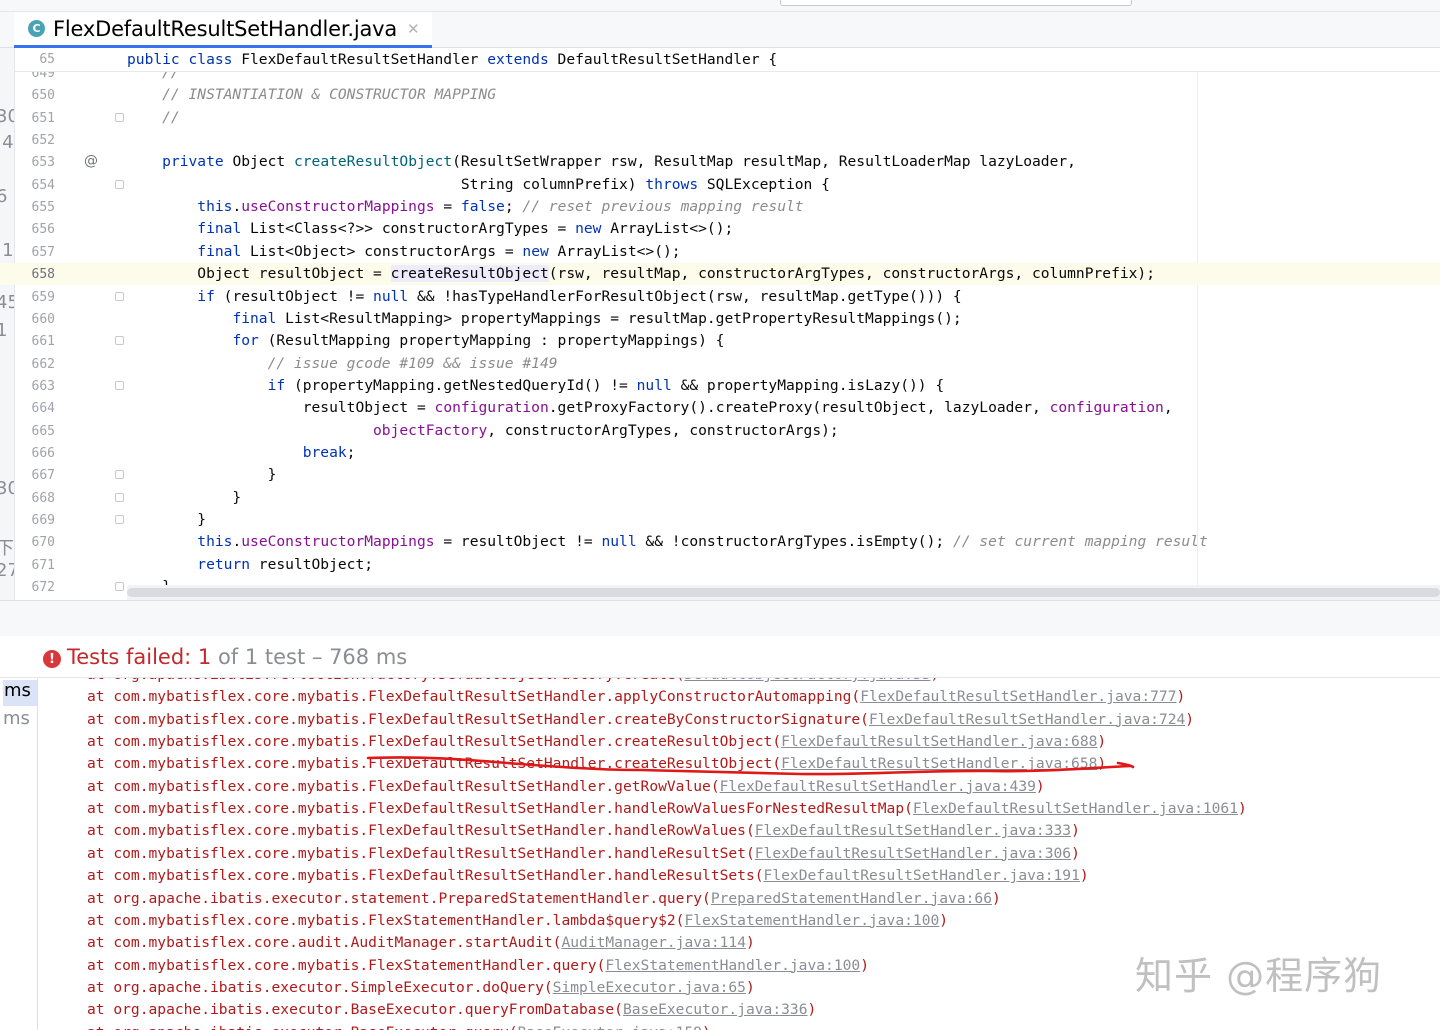 The width and height of the screenshot is (1440, 1030). I want to click on source-link: DefaultObjectFactory.java:53, so click(807, 680).